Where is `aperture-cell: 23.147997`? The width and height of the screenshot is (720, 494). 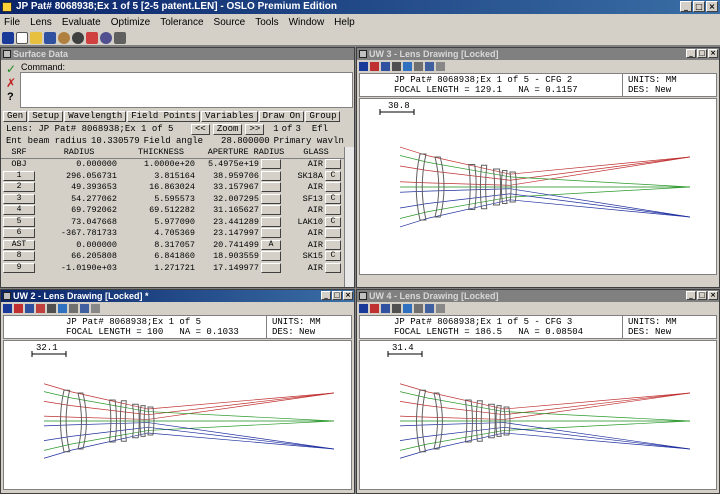 aperture-cell: 23.147997 is located at coordinates (229, 233).